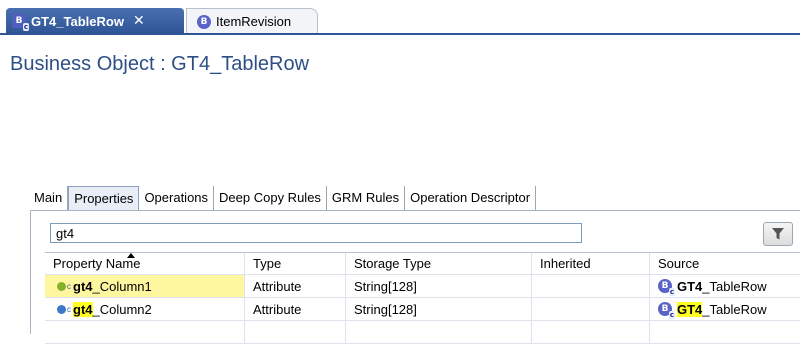 This screenshot has width=800, height=344. Describe the element at coordinates (122, 286) in the screenshot. I see `property-name-rest: _Column1` at that location.